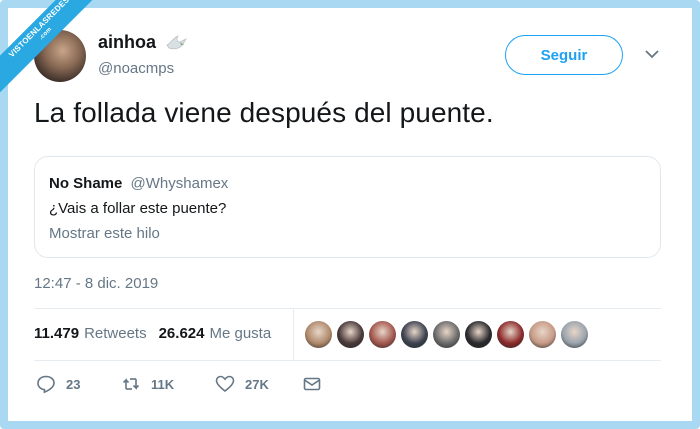 This screenshot has width=700, height=429. I want to click on quoted-tweet-text: ¿Vais a follar este puente?, so click(138, 208).